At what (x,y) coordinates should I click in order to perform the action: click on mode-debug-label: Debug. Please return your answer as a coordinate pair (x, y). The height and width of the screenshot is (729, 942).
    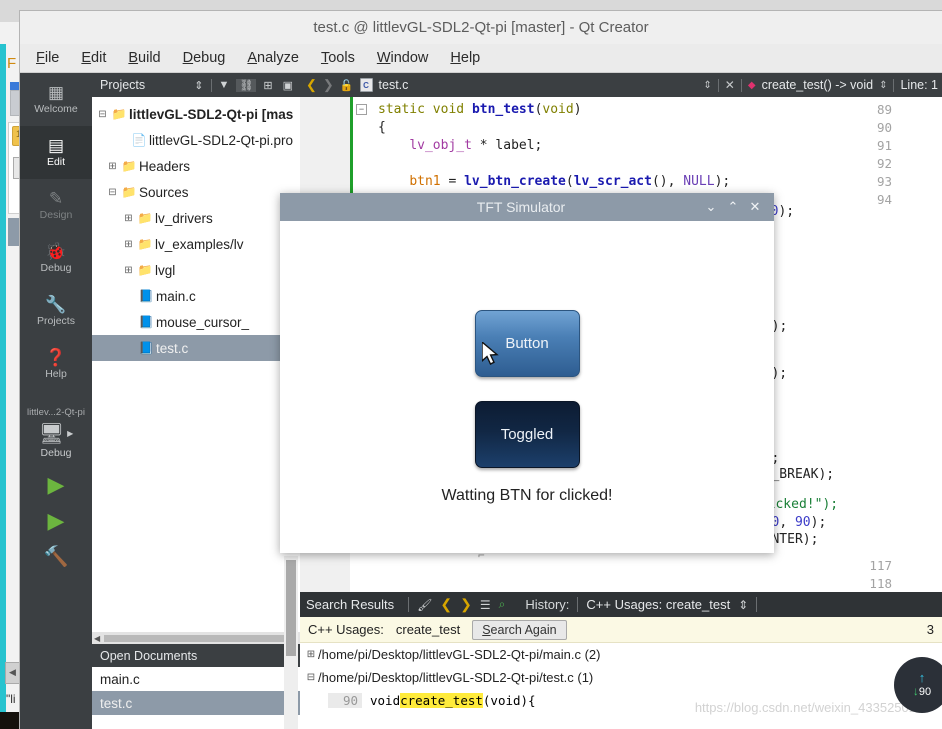
    Looking at the image, I should click on (56, 268).